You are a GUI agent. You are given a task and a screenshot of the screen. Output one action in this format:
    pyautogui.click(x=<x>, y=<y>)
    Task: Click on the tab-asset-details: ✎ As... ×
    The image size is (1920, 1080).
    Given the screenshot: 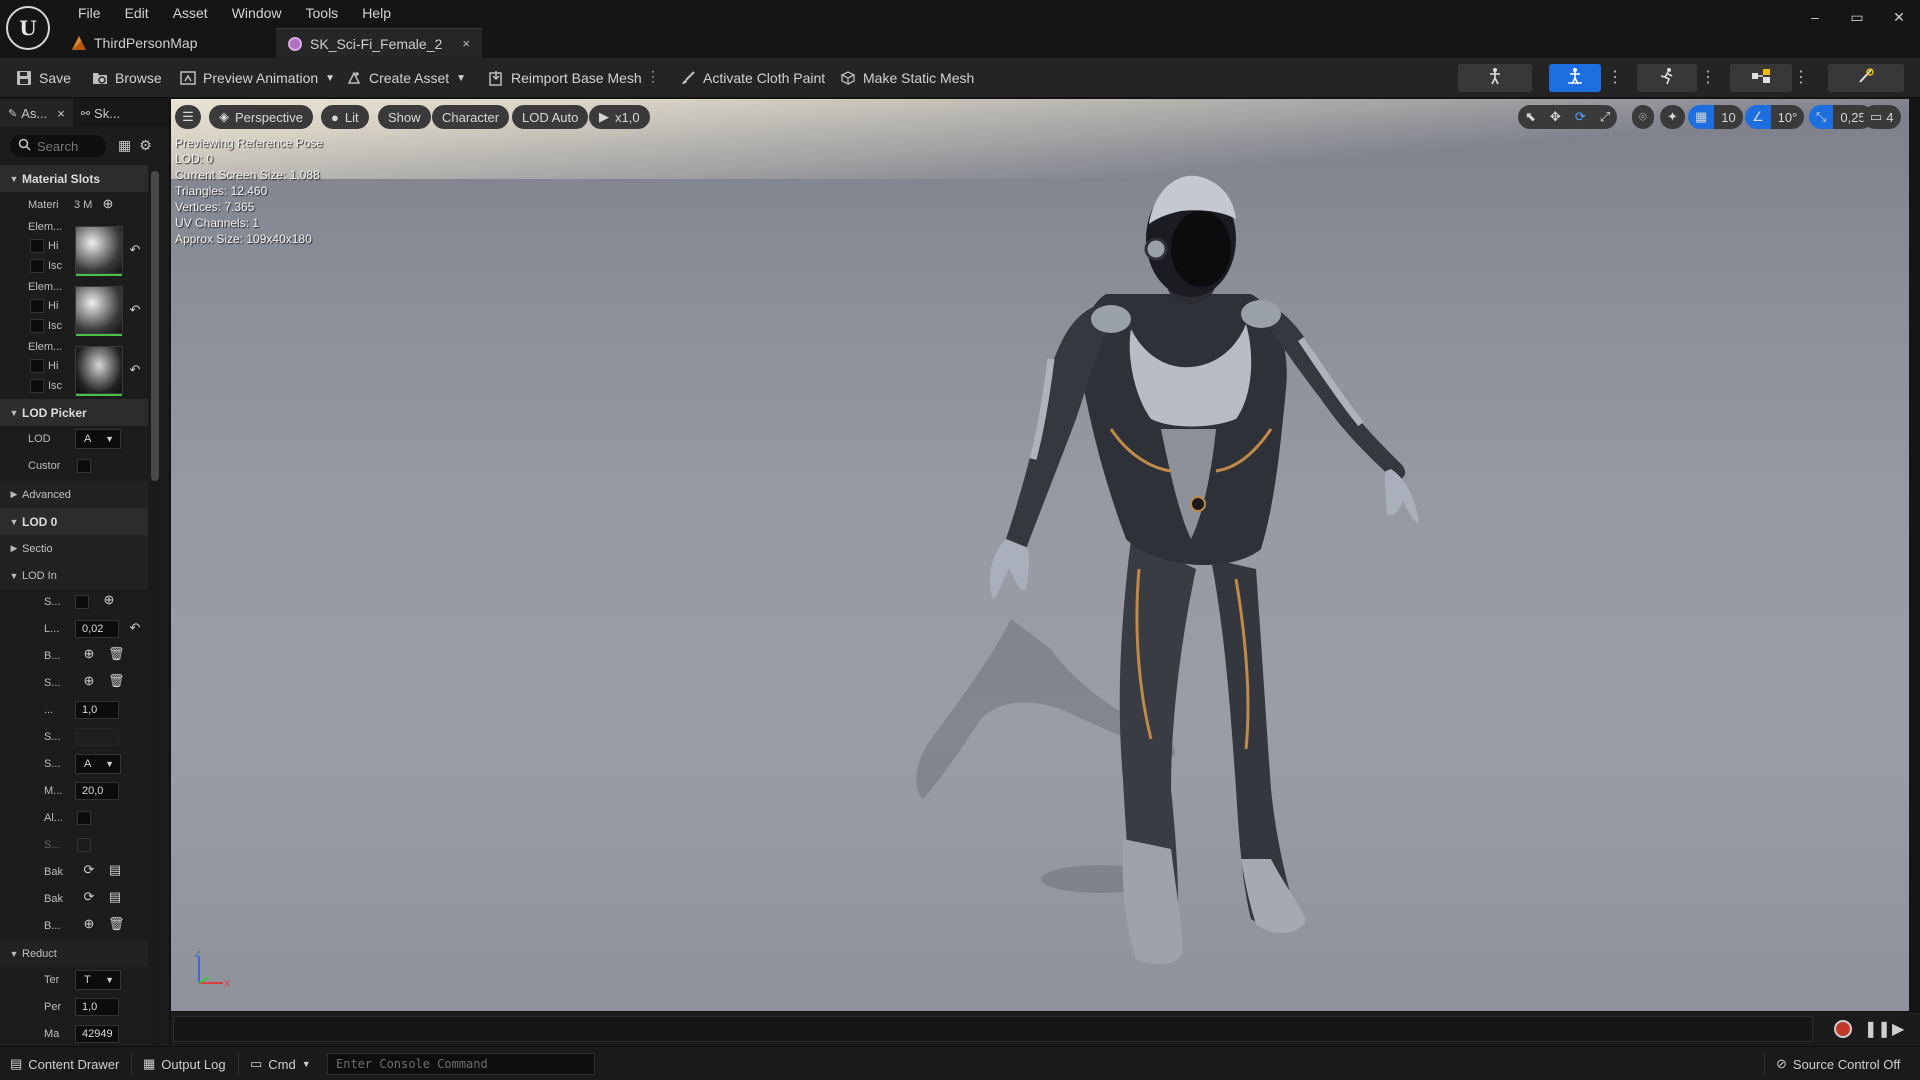 What is the action you would take?
    pyautogui.click(x=36, y=113)
    